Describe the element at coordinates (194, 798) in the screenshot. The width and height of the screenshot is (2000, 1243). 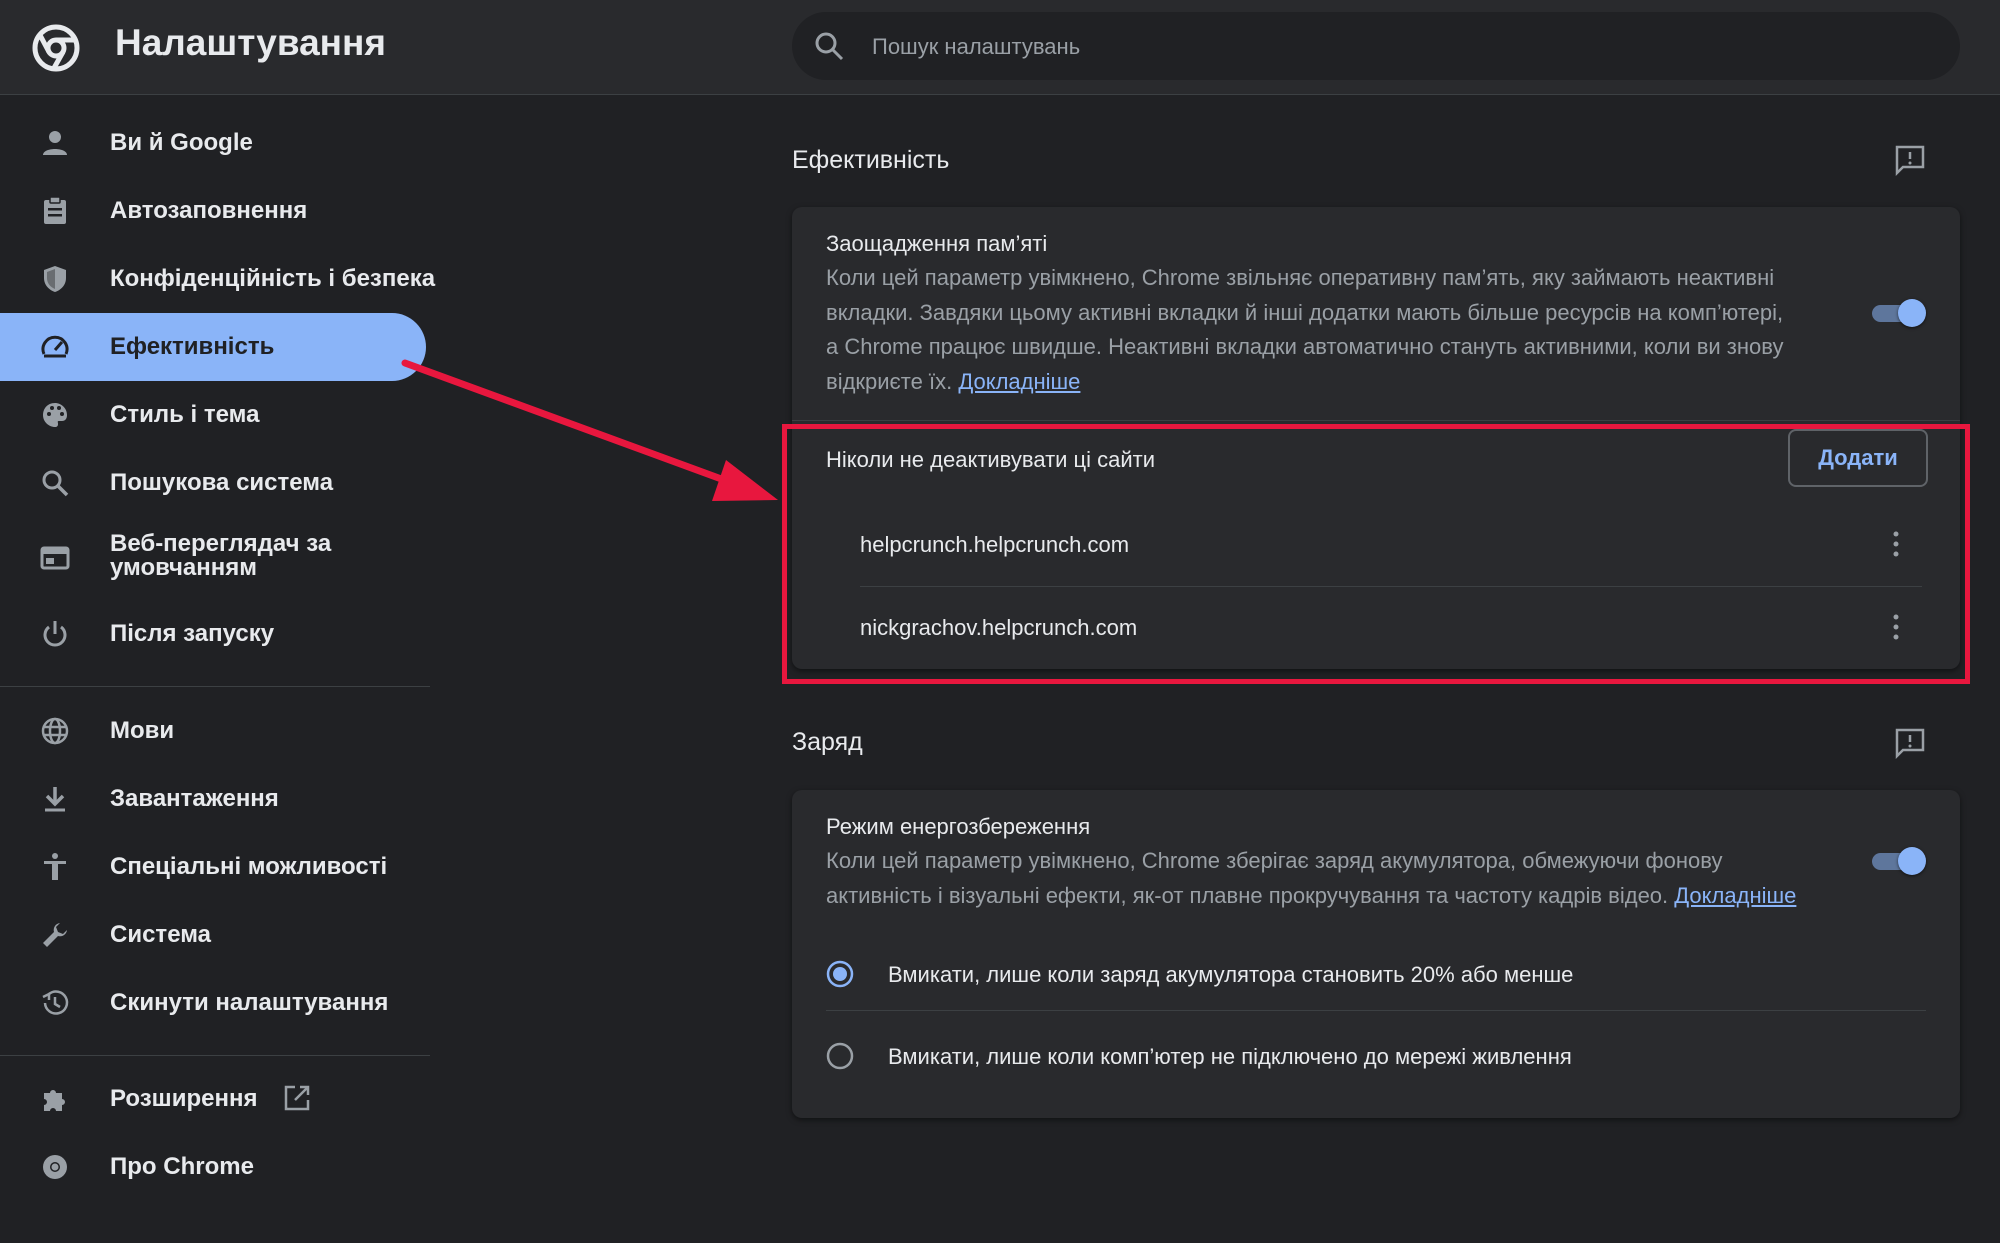
I see `sidebar-item-label: Завантаження` at that location.